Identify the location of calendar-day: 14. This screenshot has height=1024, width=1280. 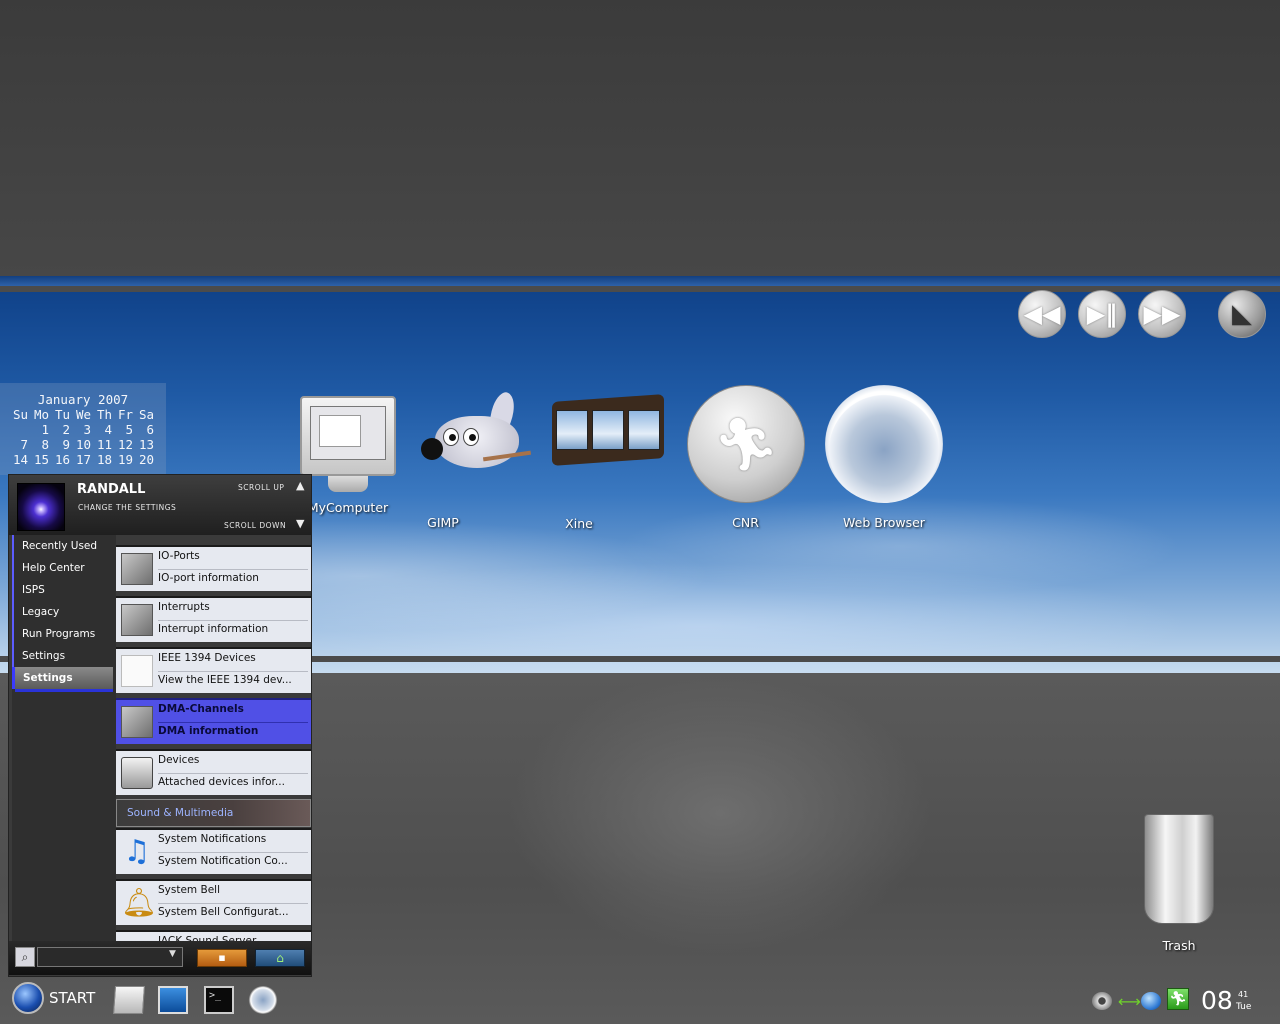
(19, 459).